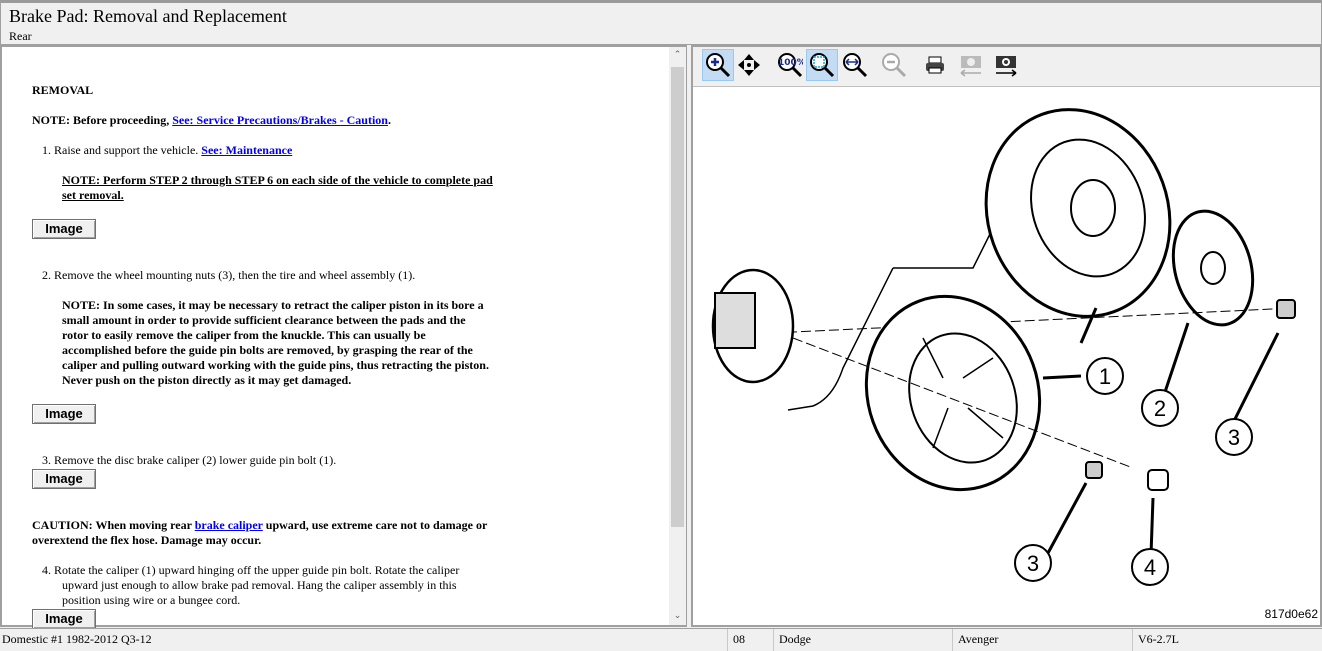 The height and width of the screenshot is (651, 1322). I want to click on step-text: 1. Raise and support the vehicle., so click(122, 150).